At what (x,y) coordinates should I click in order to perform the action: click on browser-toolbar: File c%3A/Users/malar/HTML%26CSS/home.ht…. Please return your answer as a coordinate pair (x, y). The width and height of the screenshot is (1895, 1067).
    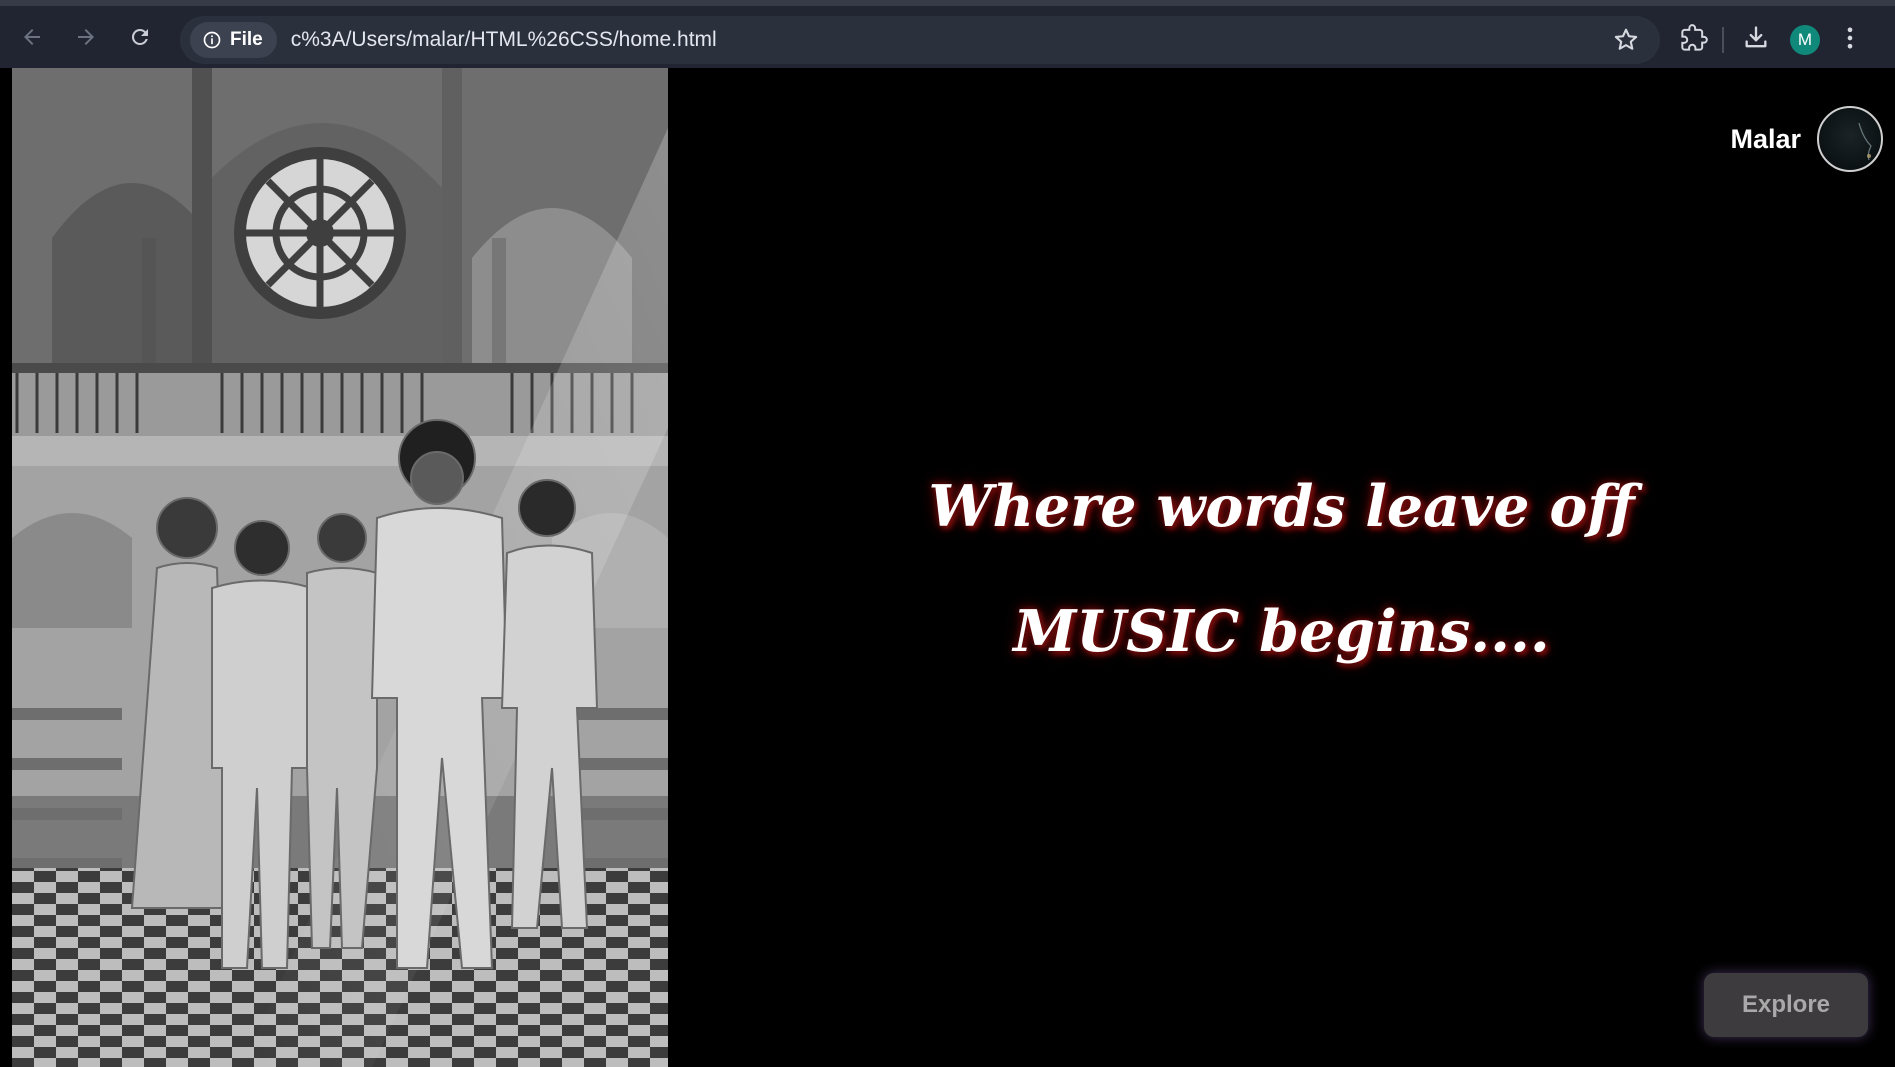
    Looking at the image, I should click on (947, 34).